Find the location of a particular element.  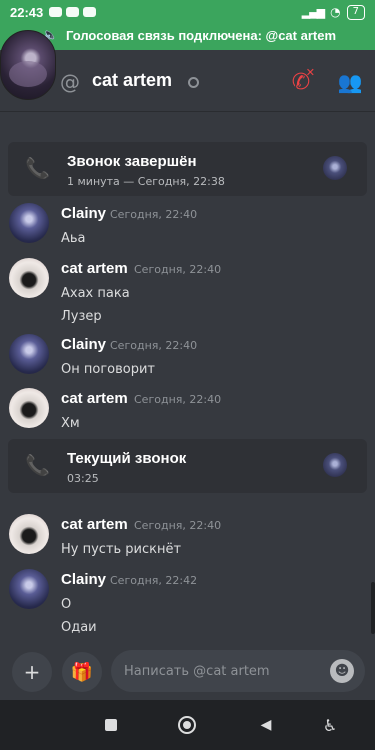

channel-header: @ cat artem ✆ ✕ 👥 is located at coordinates (187, 81).